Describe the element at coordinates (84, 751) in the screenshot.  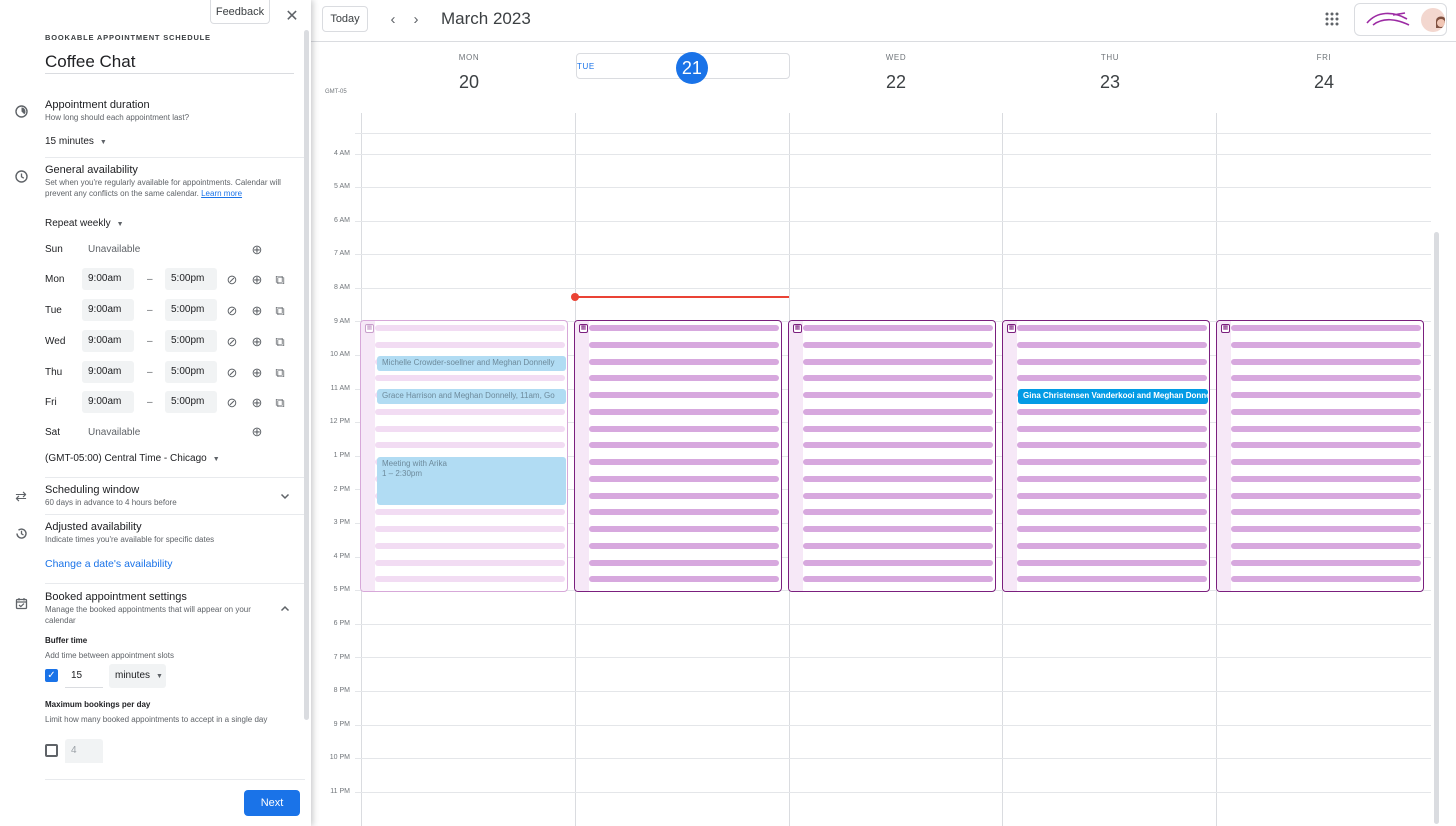
I see `max-bookings-input: 4` at that location.